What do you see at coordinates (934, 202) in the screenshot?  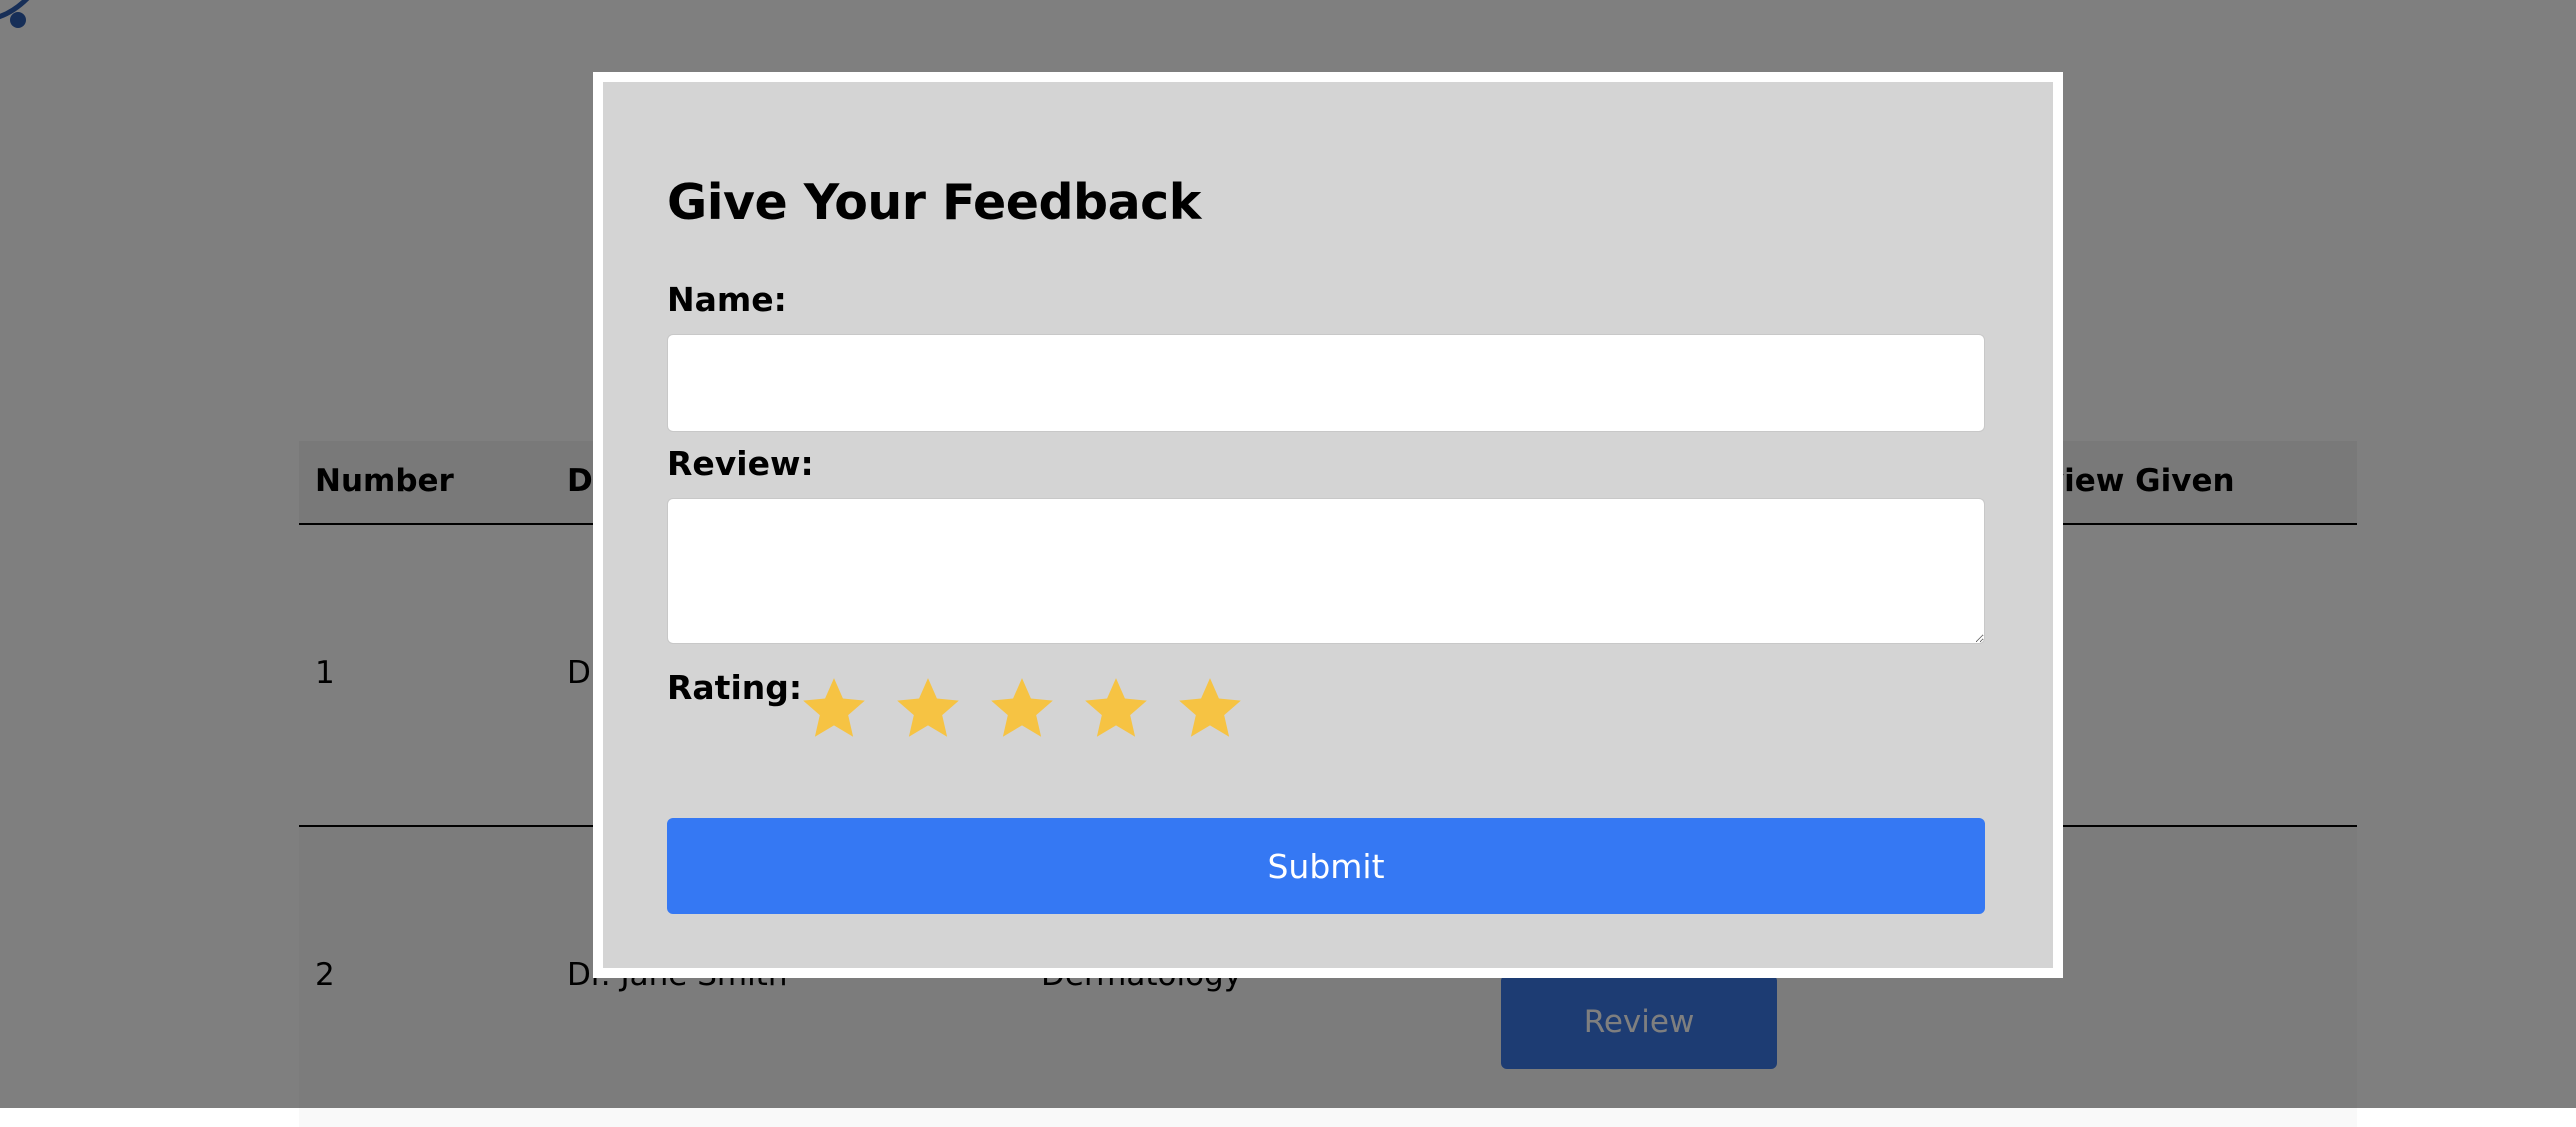 I see `modal-title: Give Your Feedback` at bounding box center [934, 202].